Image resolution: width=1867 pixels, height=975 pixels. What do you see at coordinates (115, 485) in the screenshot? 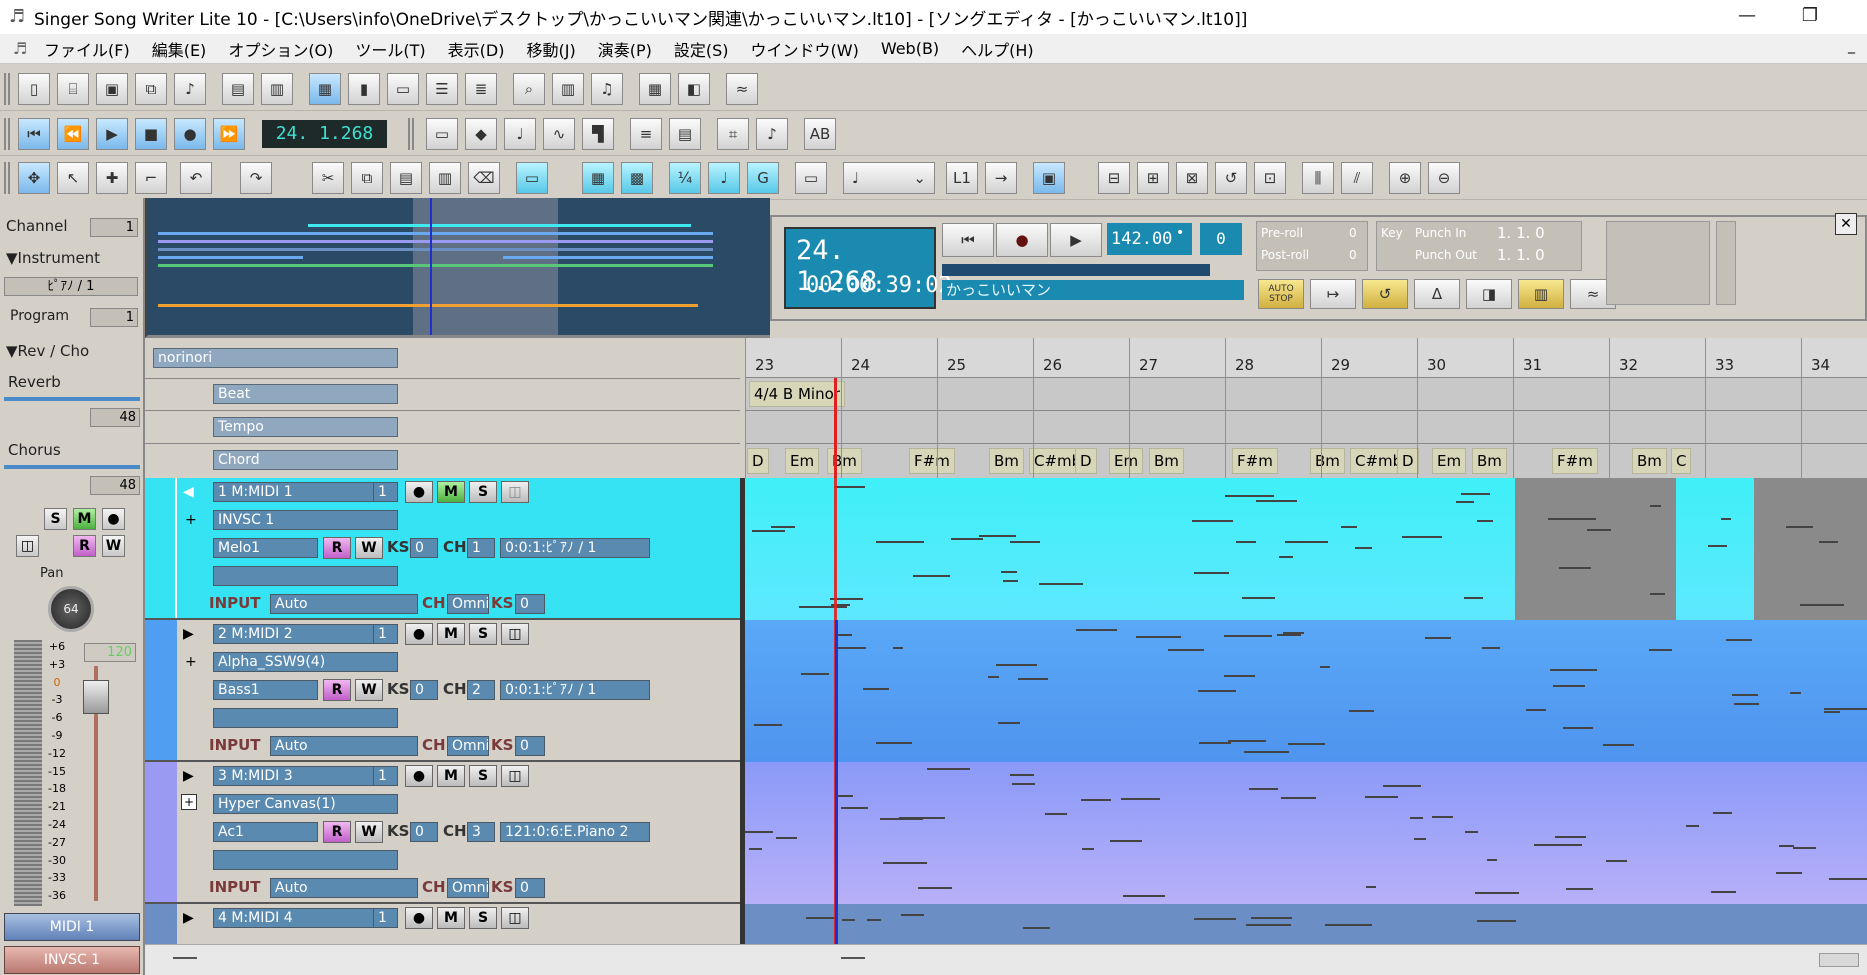
I see `chorus-value: 48` at bounding box center [115, 485].